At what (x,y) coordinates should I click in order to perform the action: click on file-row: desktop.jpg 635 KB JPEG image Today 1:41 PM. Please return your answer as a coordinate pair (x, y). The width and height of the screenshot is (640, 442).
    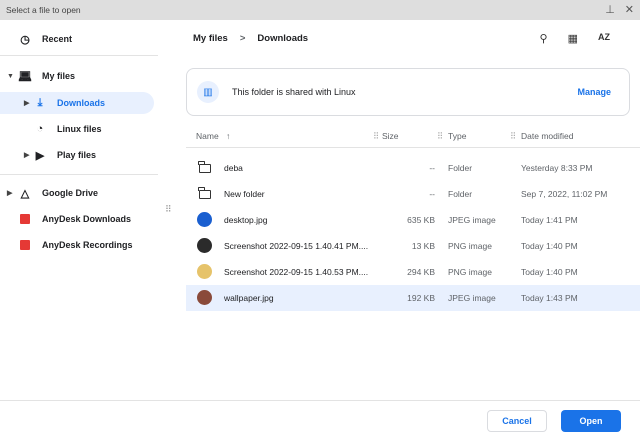
    Looking at the image, I should click on (413, 220).